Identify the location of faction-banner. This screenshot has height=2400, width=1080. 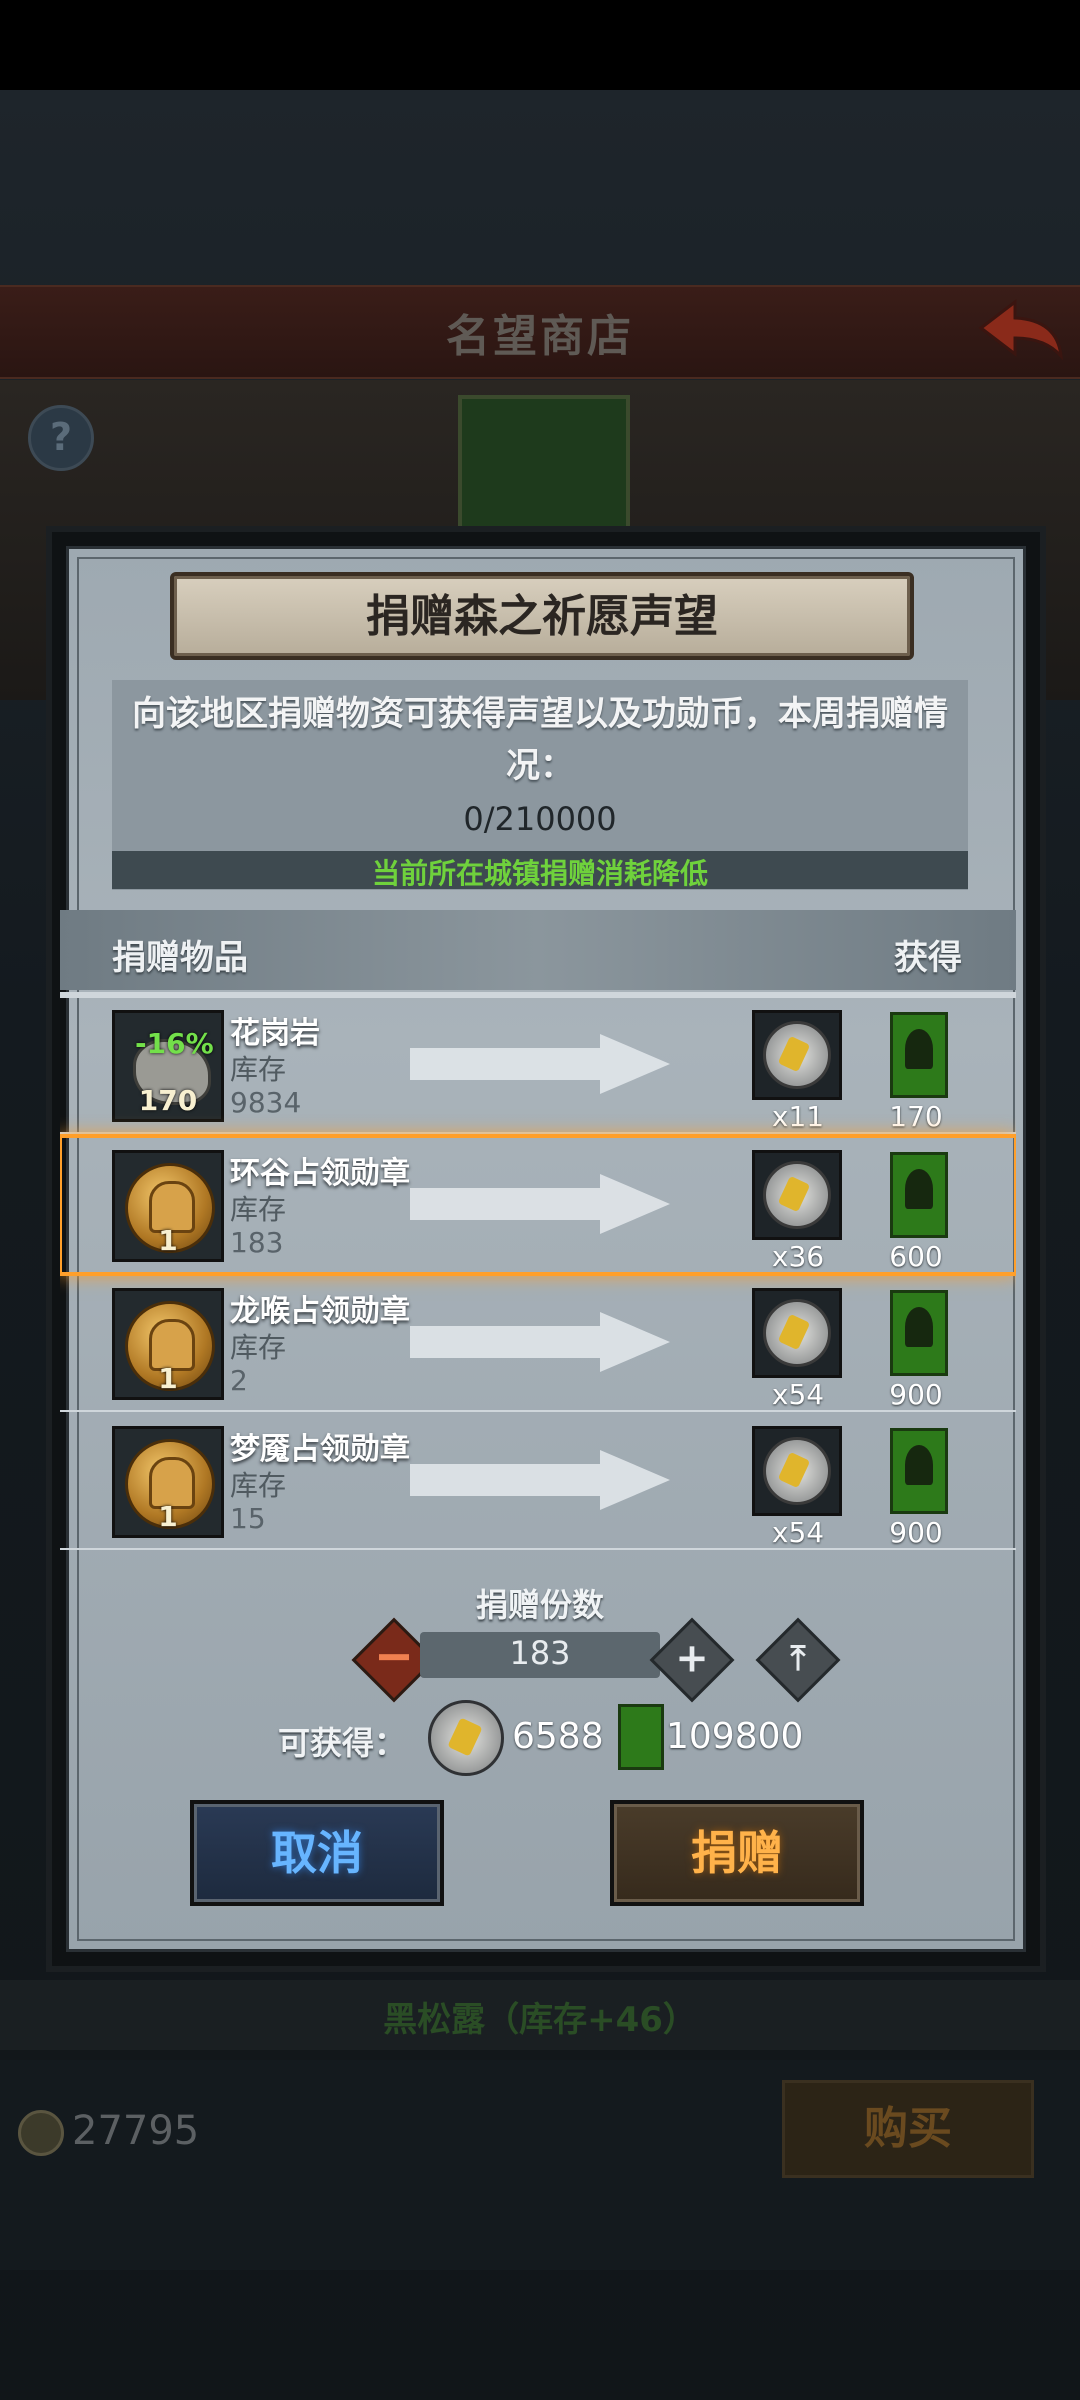
(544, 466).